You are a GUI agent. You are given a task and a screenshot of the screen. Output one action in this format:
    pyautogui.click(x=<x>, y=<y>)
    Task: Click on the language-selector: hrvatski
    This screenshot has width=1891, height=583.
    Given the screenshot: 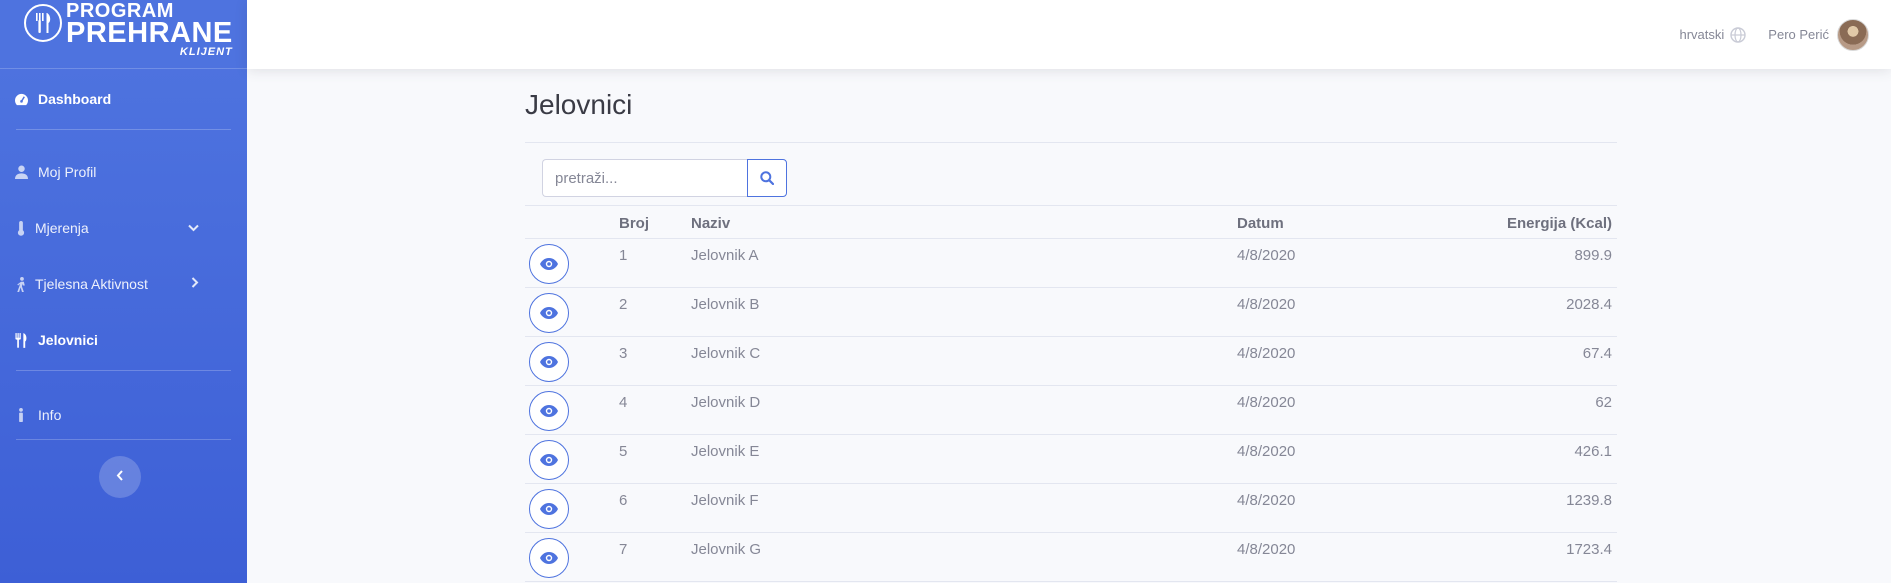 What is the action you would take?
    pyautogui.click(x=1713, y=34)
    